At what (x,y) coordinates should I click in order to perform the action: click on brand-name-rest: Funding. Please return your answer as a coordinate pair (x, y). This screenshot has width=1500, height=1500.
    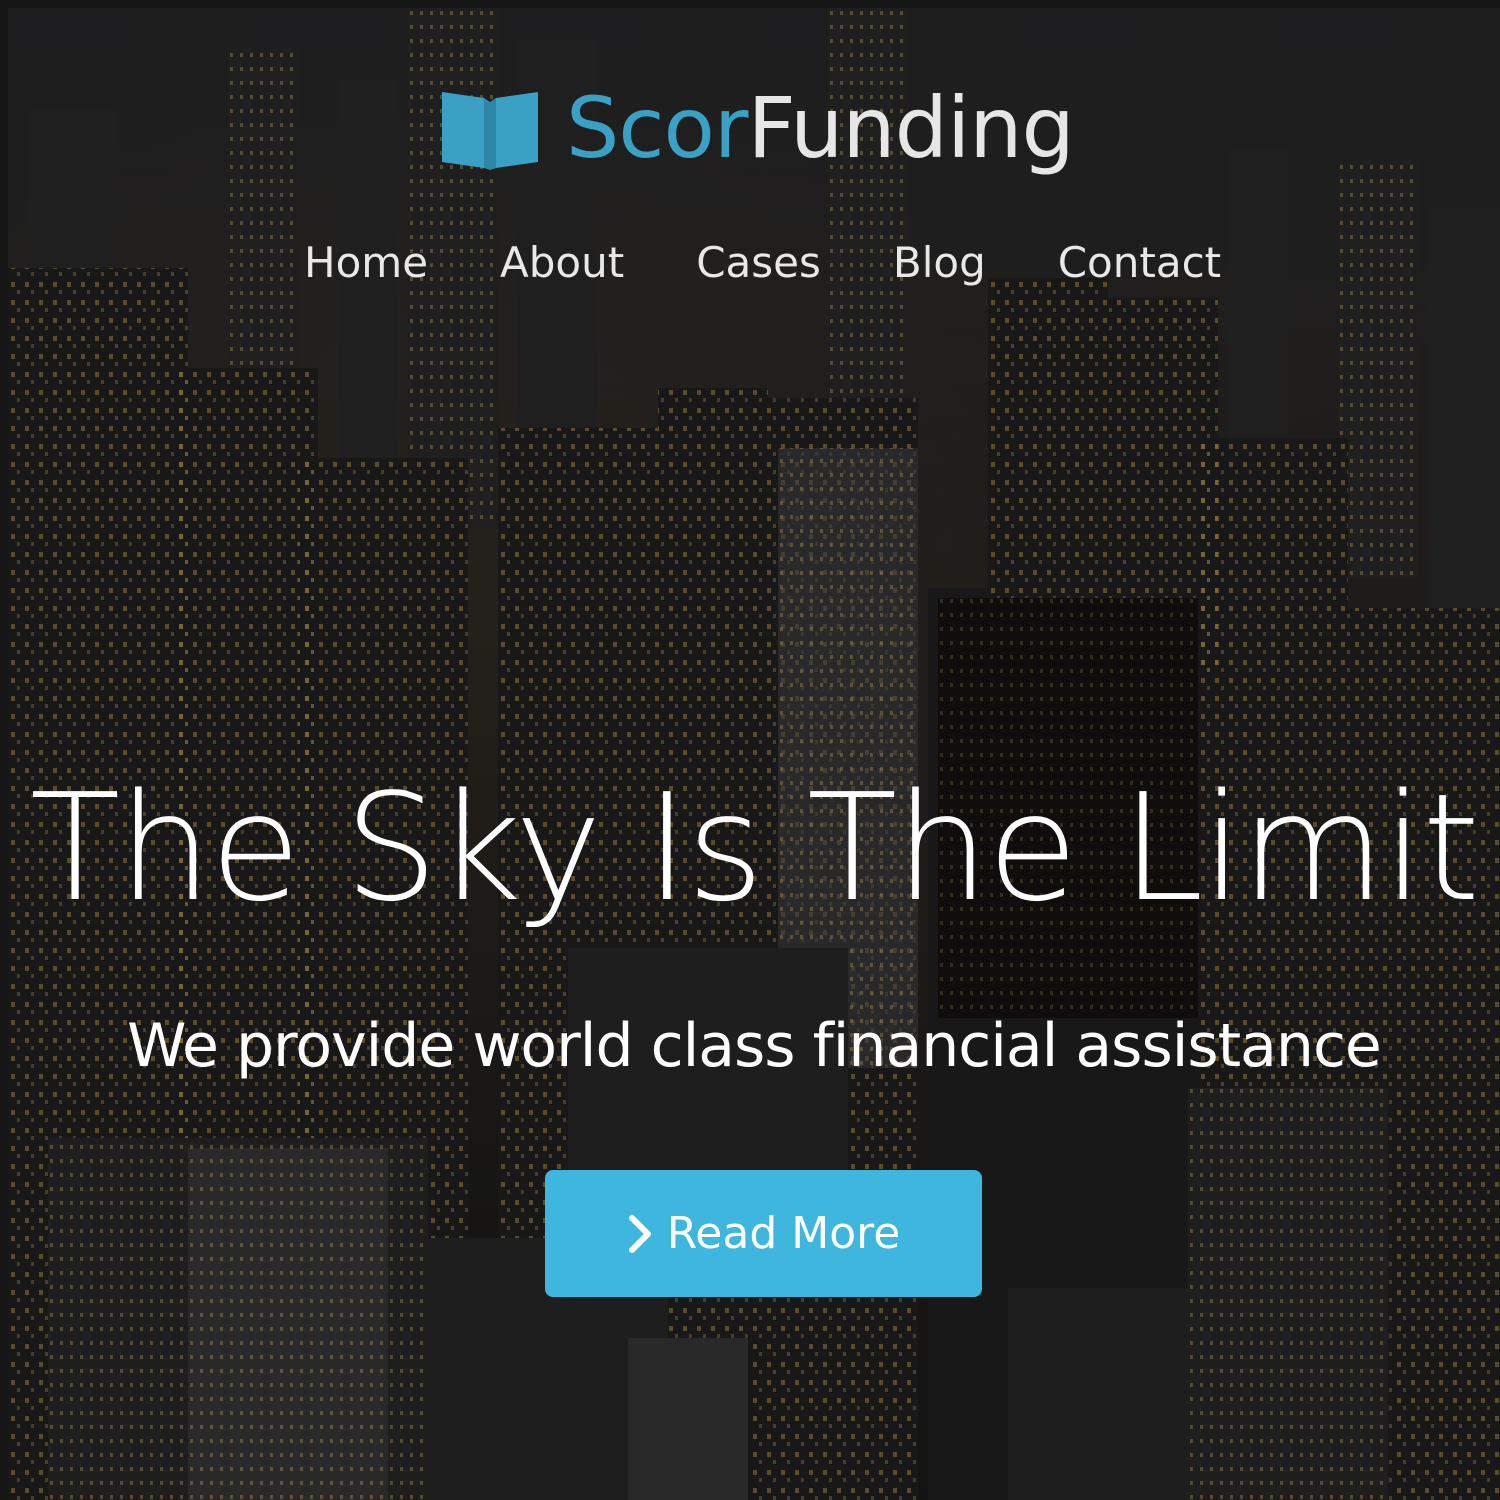
    Looking at the image, I should click on (910, 128).